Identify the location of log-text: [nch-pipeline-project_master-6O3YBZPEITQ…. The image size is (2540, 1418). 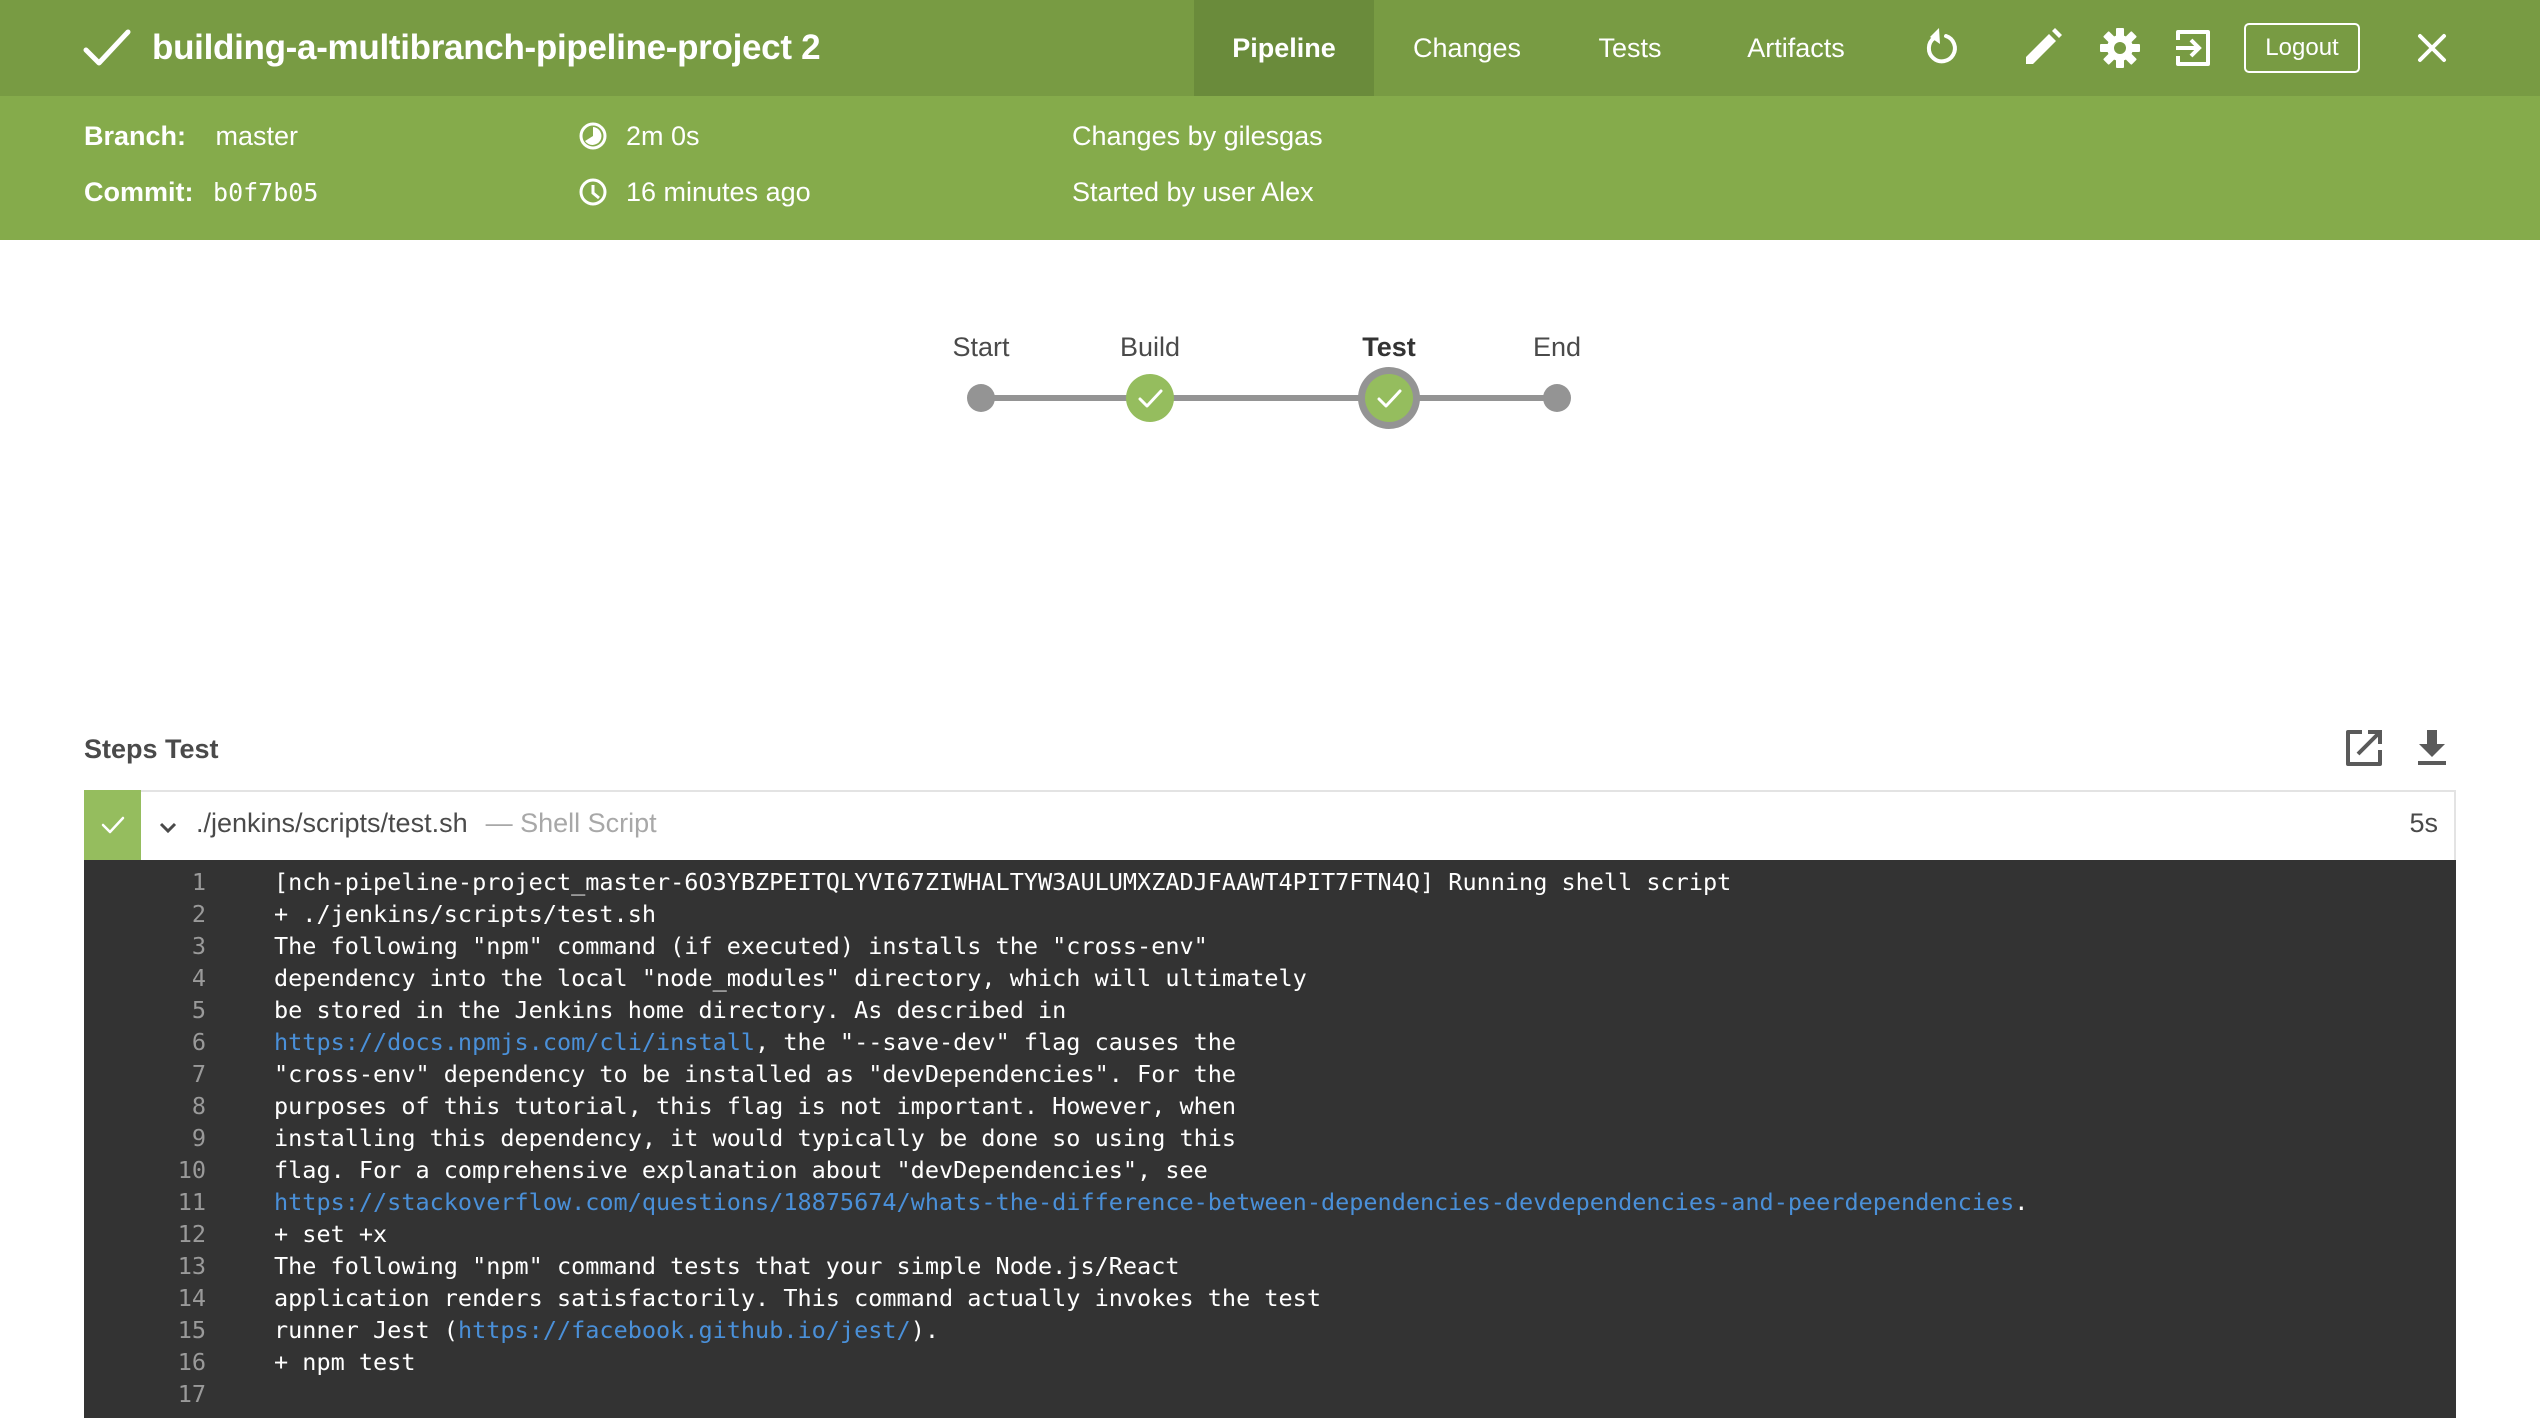
(1003, 882).